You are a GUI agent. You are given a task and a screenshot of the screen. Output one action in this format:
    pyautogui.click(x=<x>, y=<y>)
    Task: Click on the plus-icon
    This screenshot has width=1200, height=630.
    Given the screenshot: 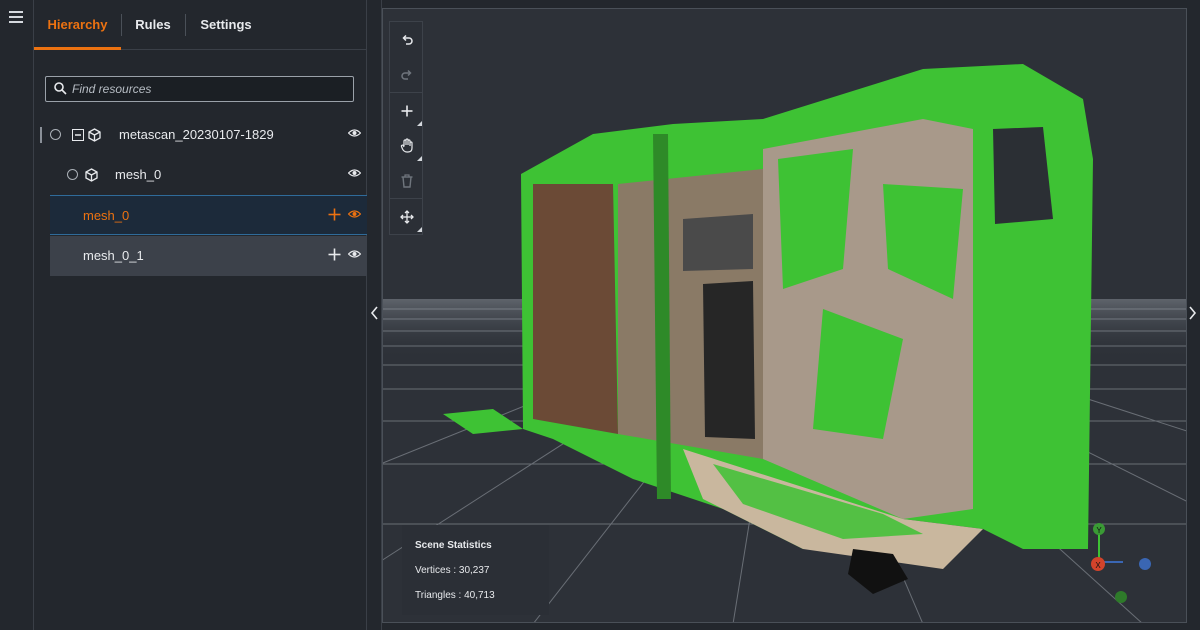 What is the action you would take?
    pyautogui.click(x=407, y=110)
    